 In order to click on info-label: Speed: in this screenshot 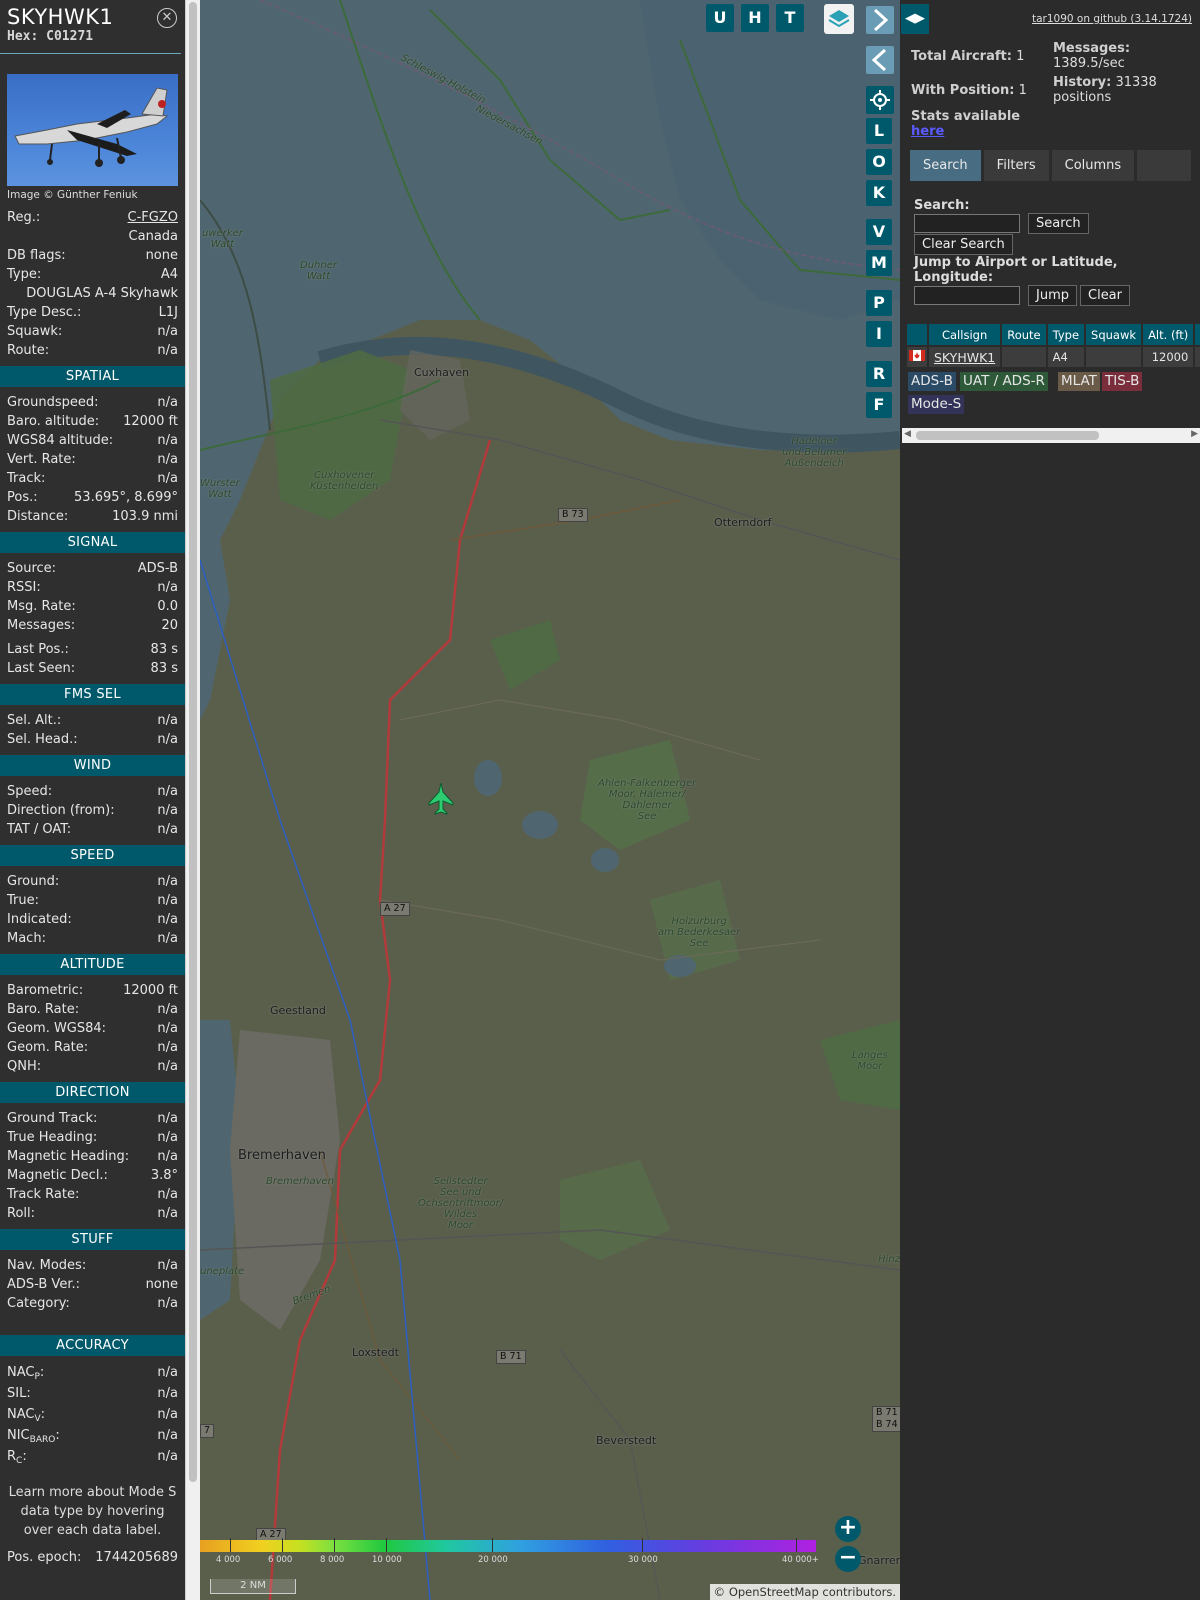, I will do `click(29, 791)`.